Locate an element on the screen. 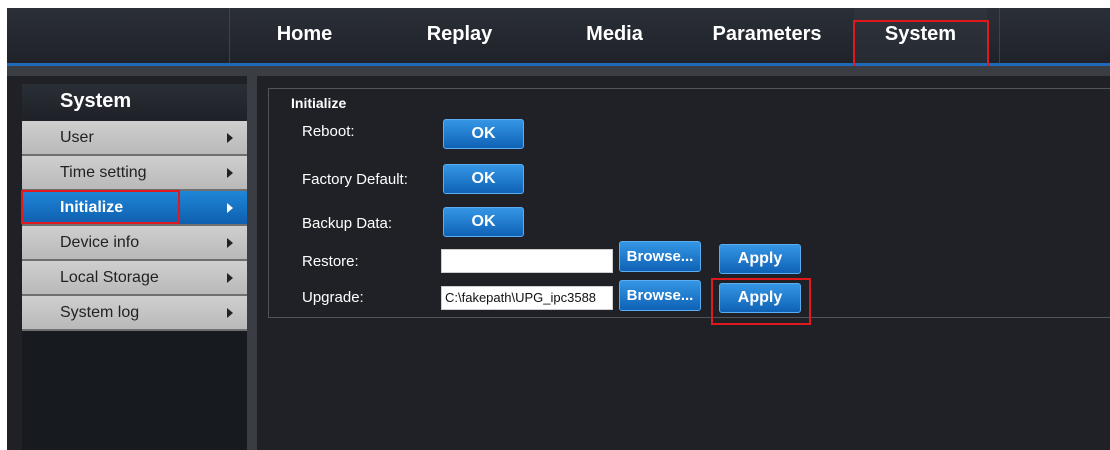 The image size is (1110, 450). sidebar-item-label: Local Storage is located at coordinates (109, 277).